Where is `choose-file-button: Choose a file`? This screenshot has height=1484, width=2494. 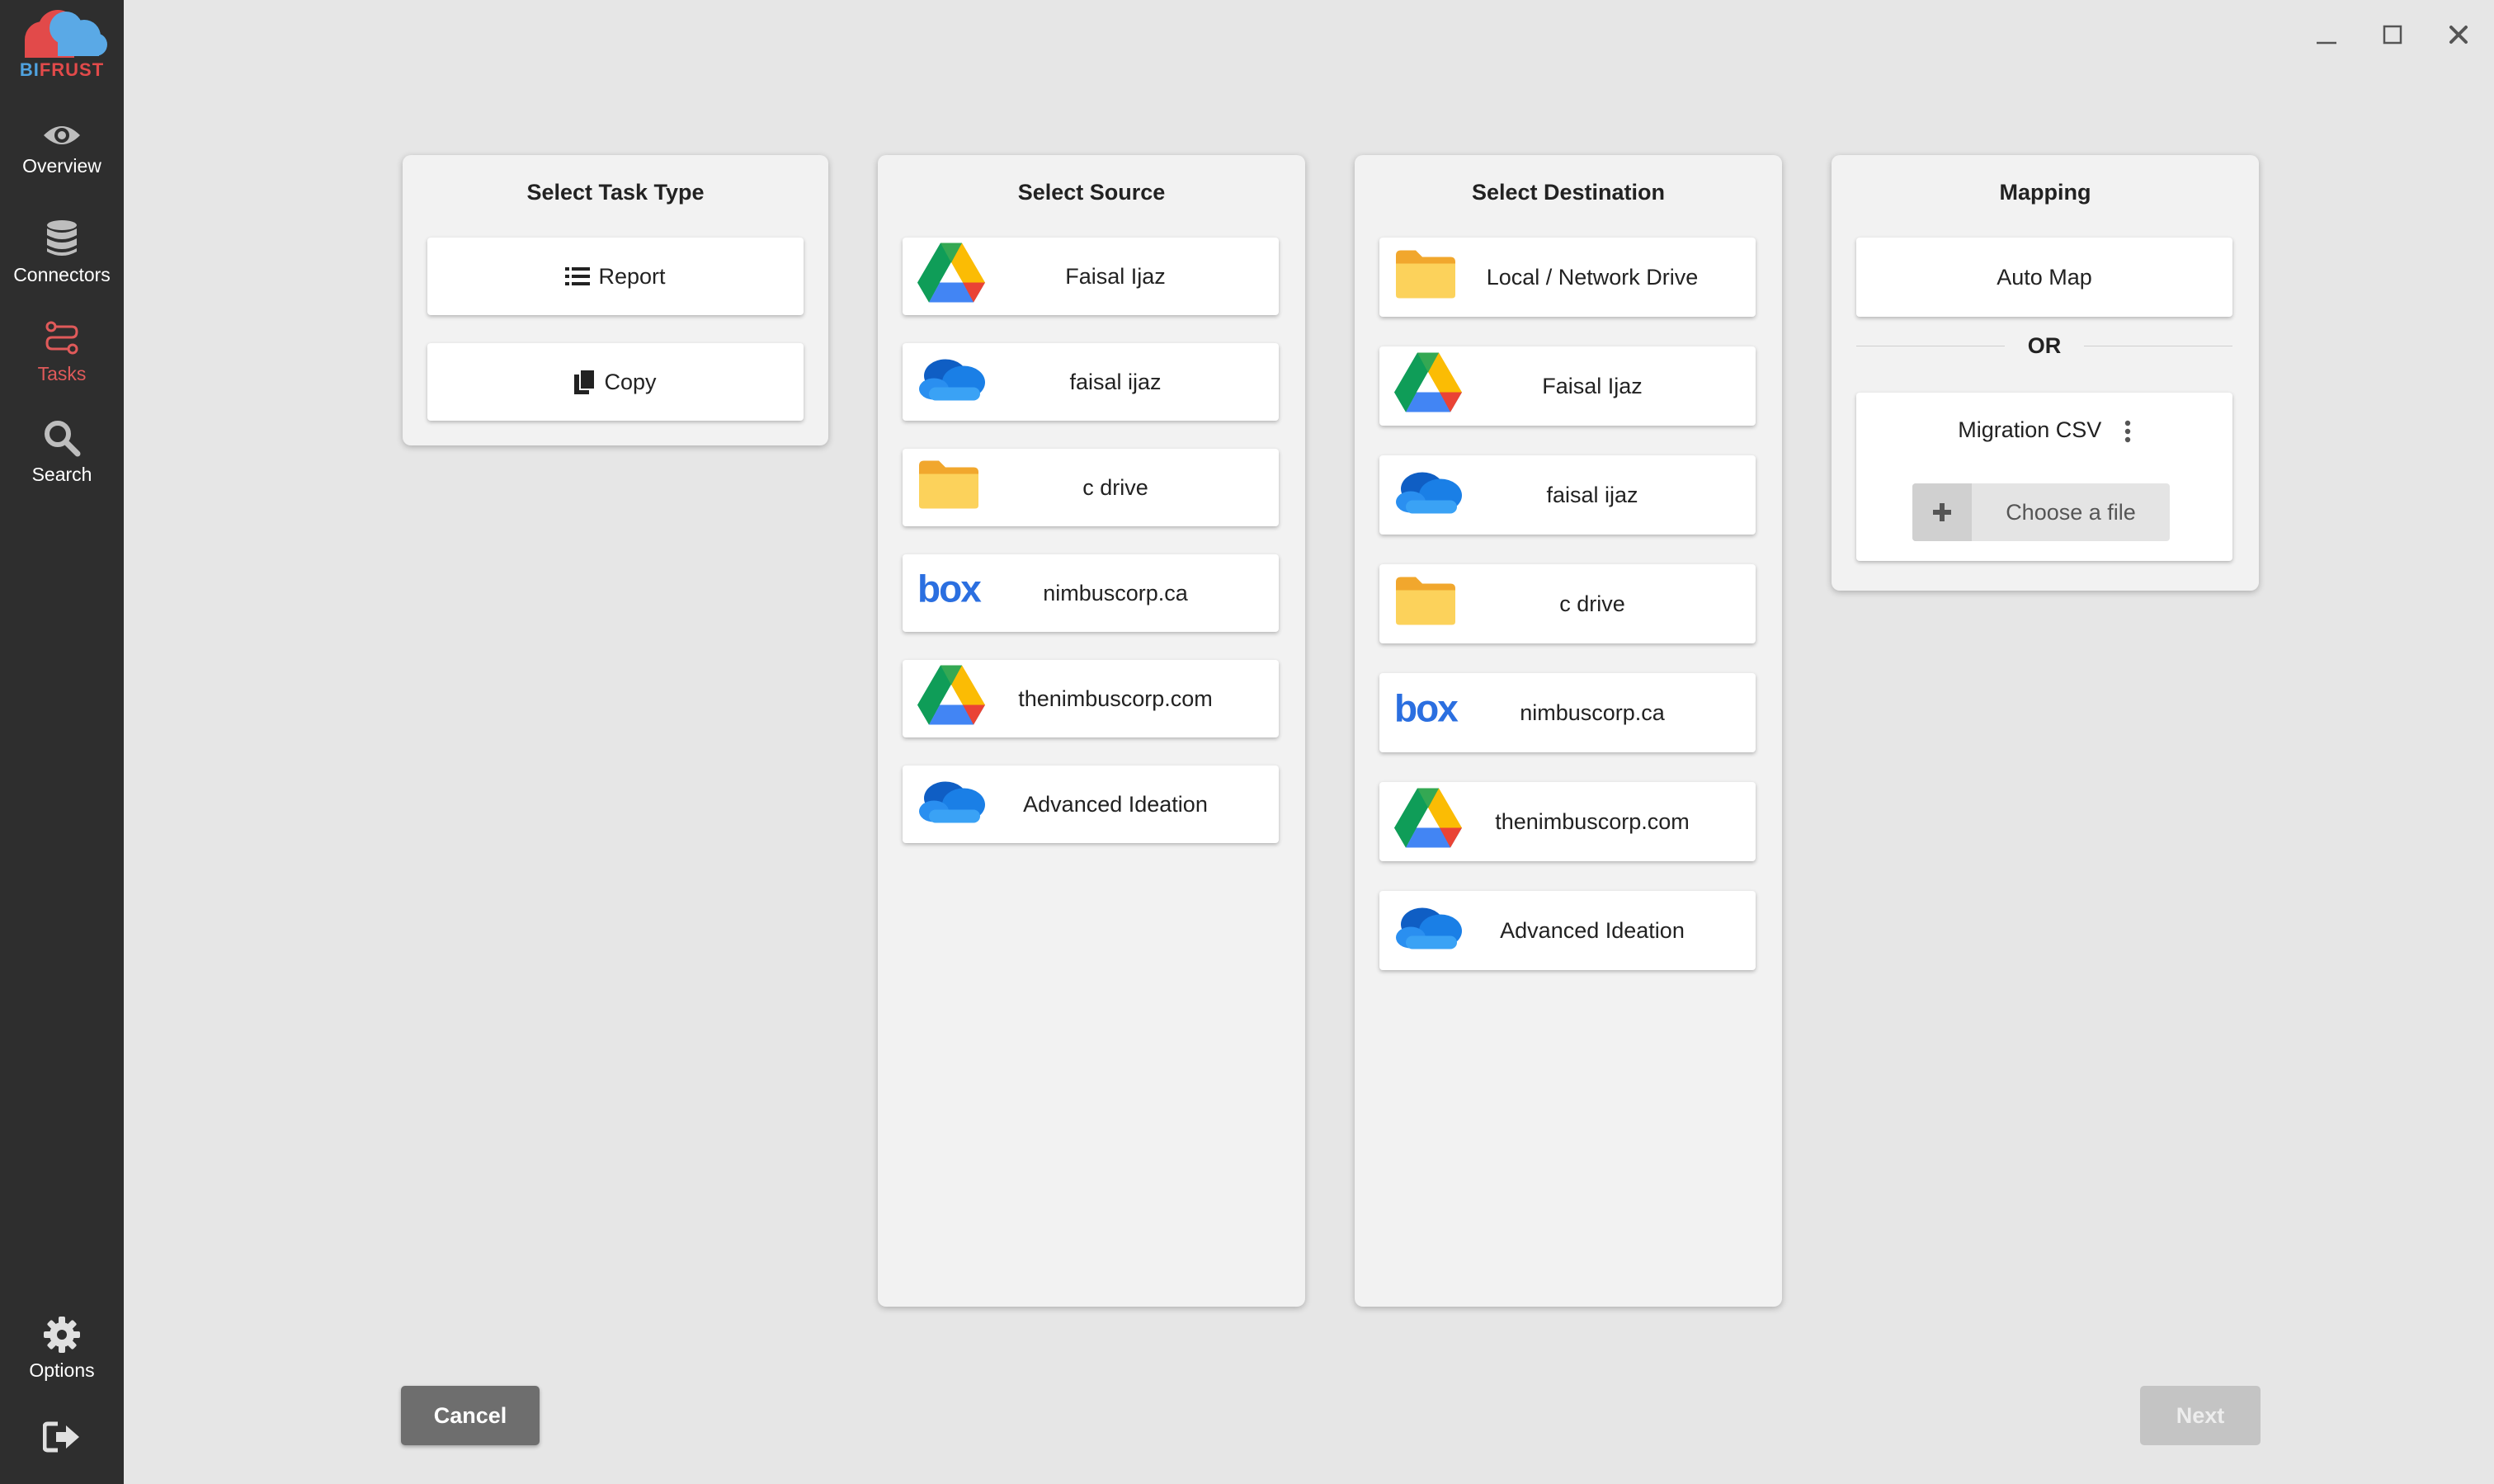
choose-file-button: Choose a file is located at coordinates (2041, 512).